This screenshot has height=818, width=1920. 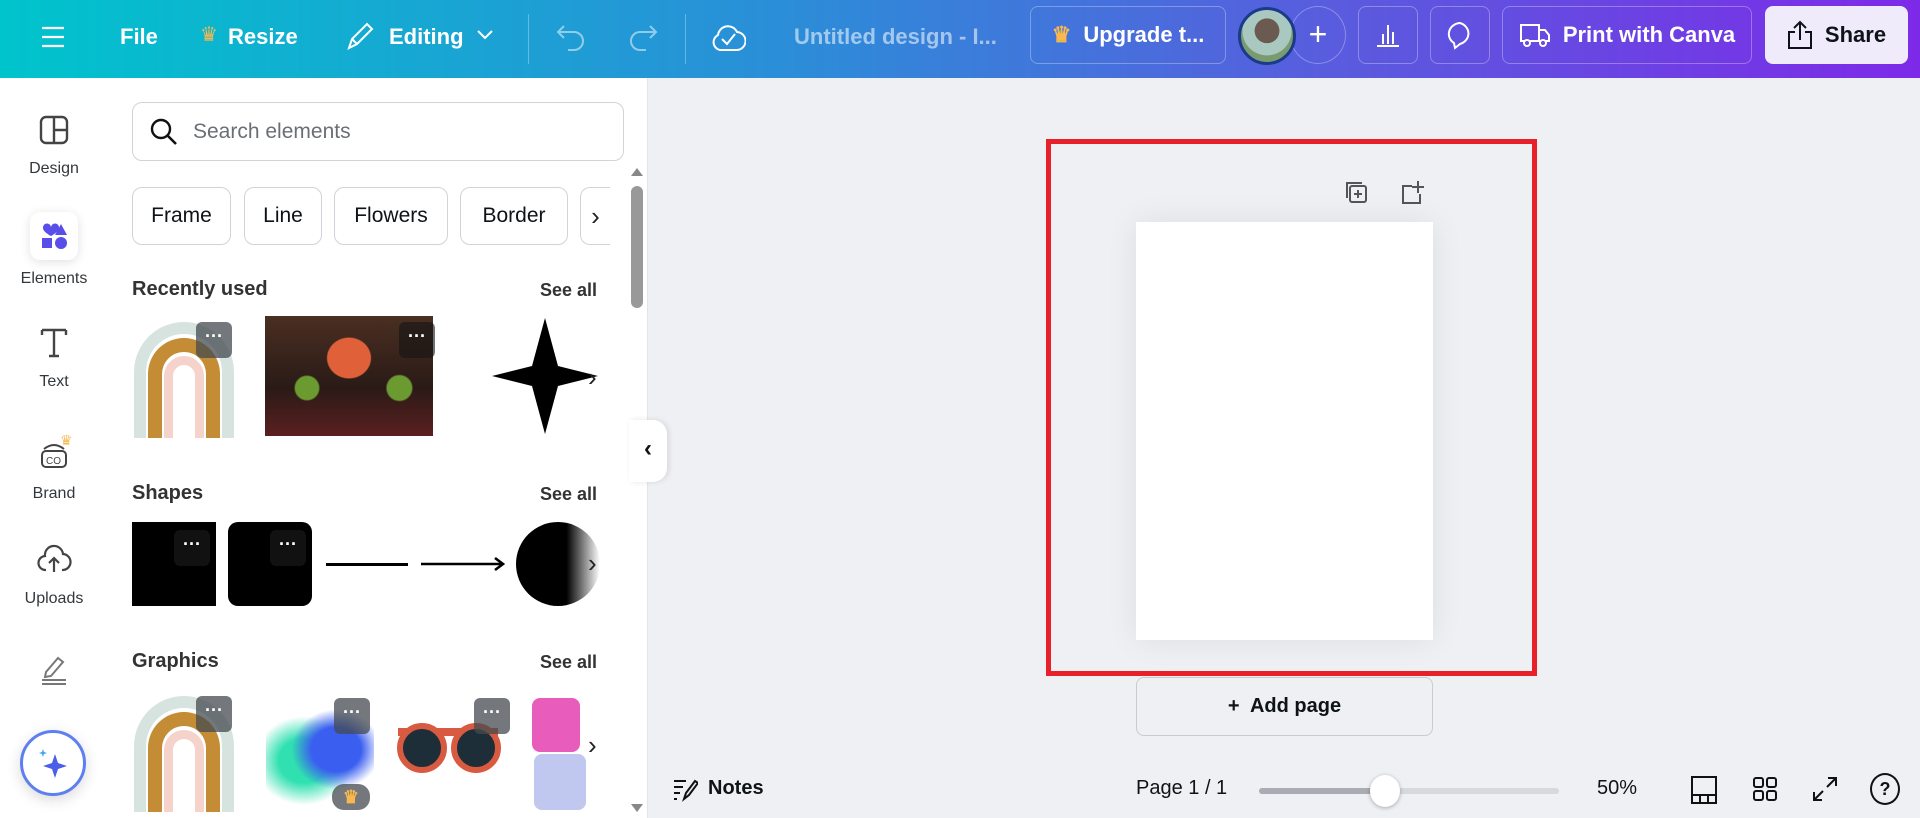 What do you see at coordinates (592, 377) in the screenshot?
I see `recent-next-arrow: ›` at bounding box center [592, 377].